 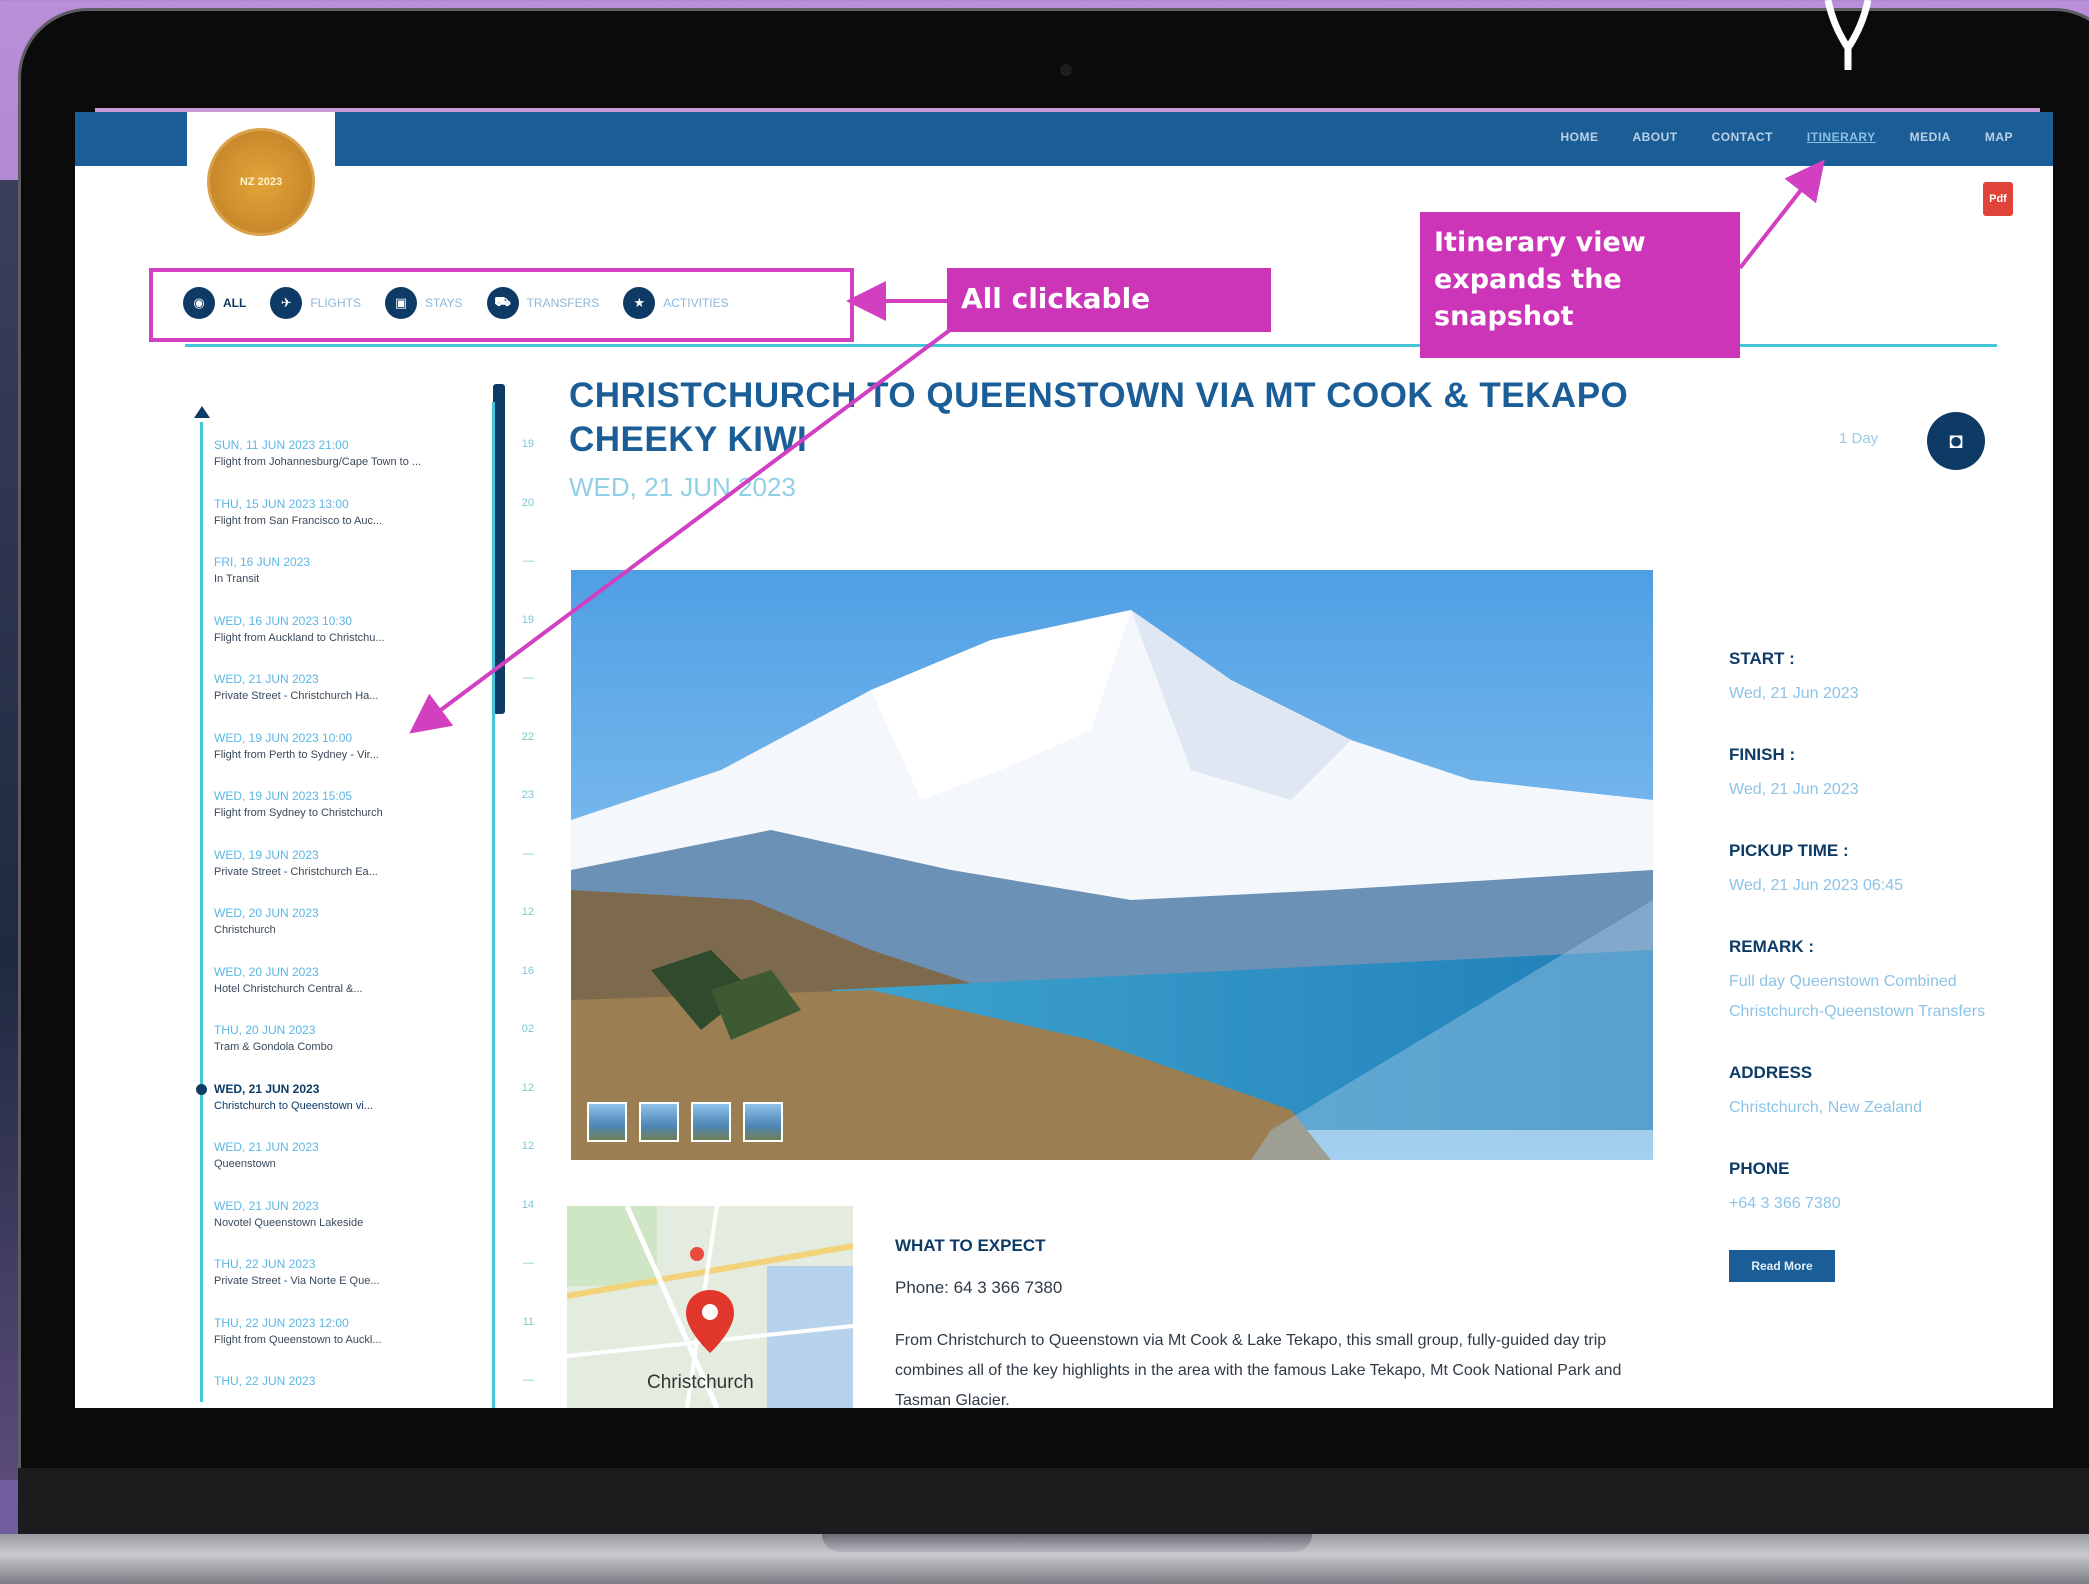 What do you see at coordinates (1654, 137) in the screenshot?
I see `nav-about: ABOUT` at bounding box center [1654, 137].